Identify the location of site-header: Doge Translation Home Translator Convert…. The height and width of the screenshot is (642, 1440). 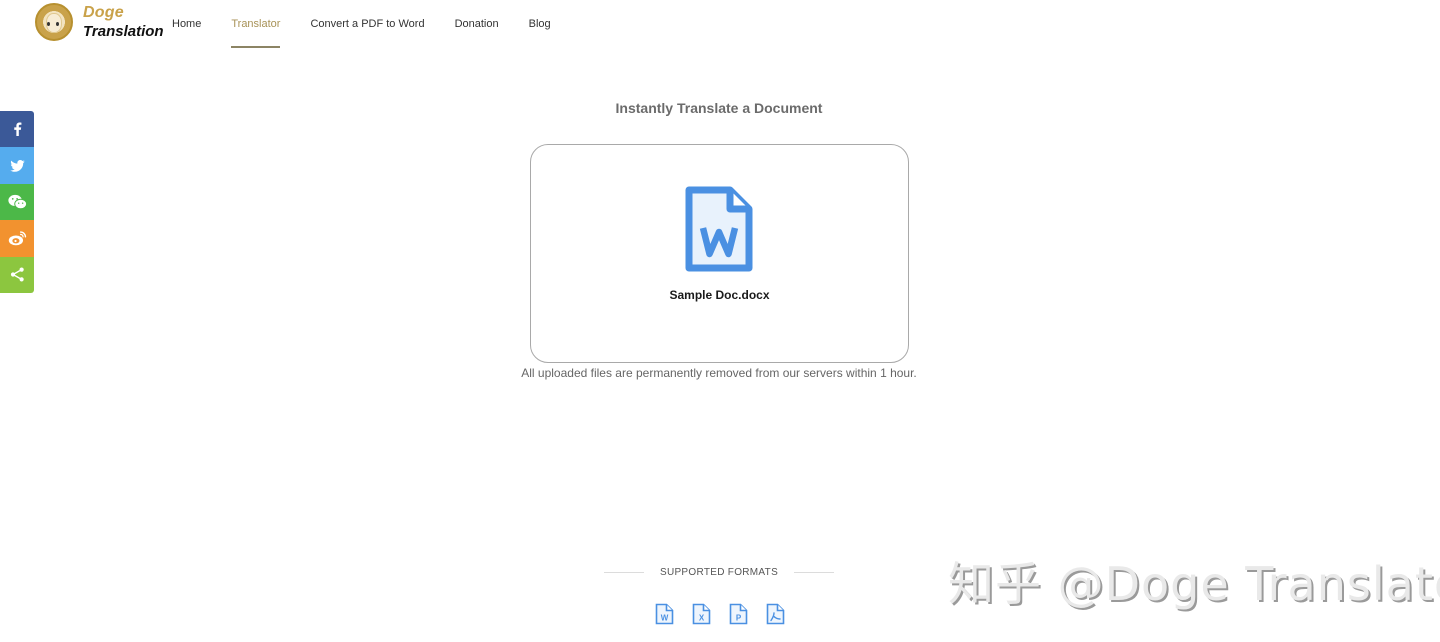
(720, 24).